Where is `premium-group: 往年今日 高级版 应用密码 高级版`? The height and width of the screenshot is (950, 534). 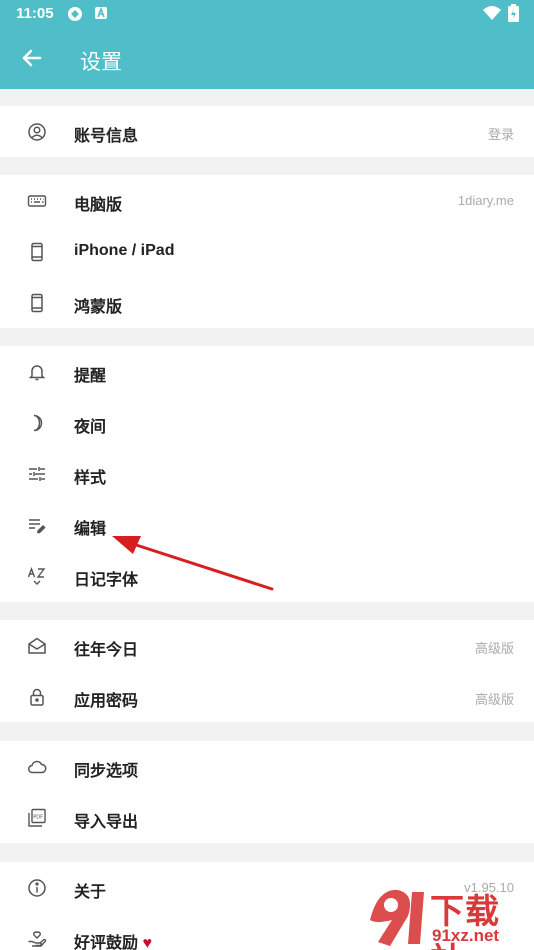 premium-group: 往年今日 高级版 应用密码 高级版 is located at coordinates (267, 671).